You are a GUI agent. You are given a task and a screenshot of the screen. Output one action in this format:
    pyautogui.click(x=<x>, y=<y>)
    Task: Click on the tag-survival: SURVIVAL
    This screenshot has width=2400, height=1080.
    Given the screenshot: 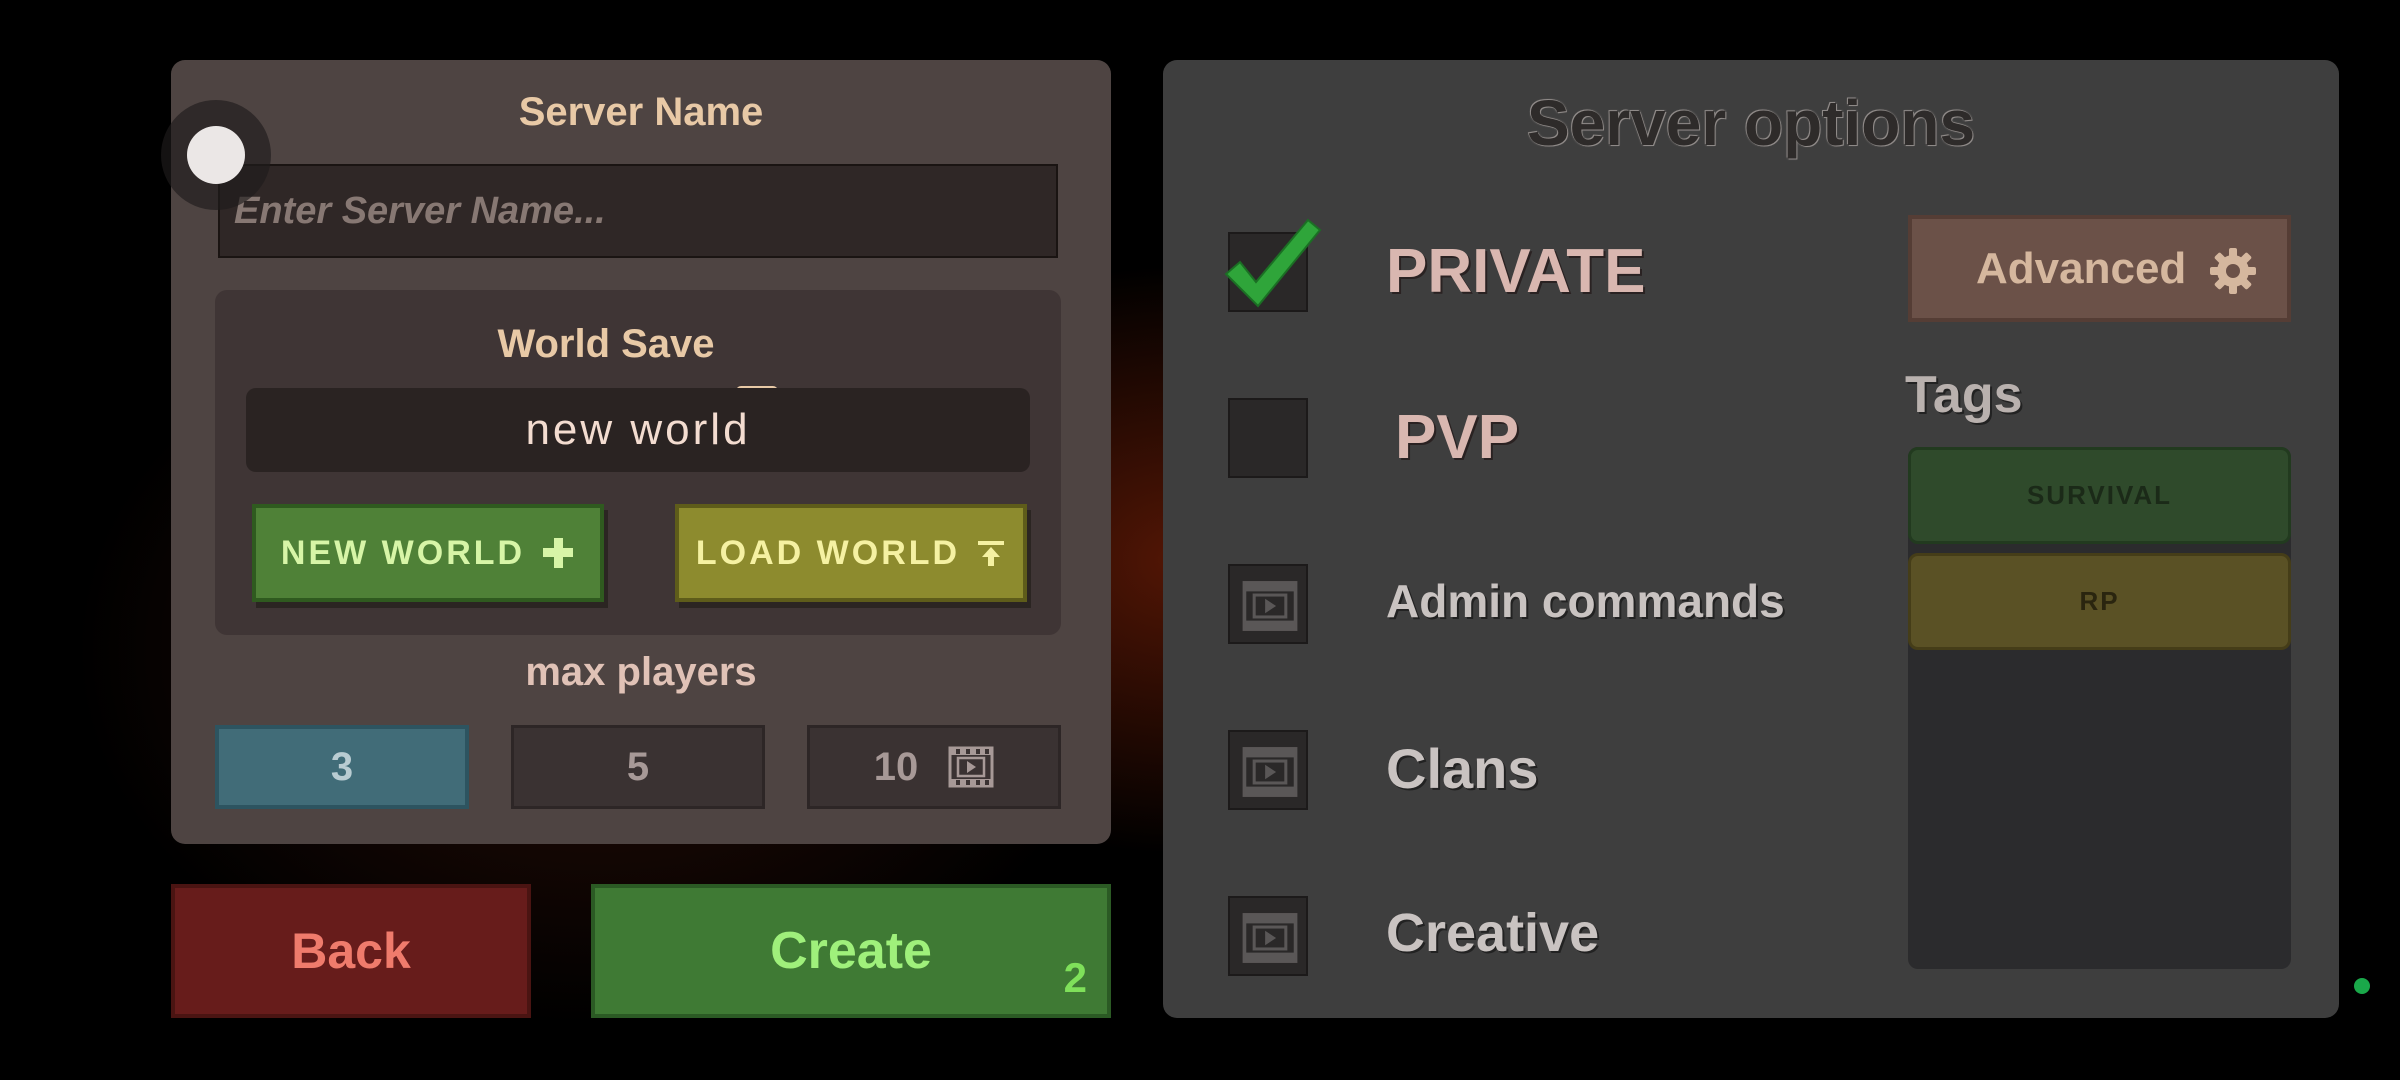 What is the action you would take?
    pyautogui.click(x=2099, y=495)
    